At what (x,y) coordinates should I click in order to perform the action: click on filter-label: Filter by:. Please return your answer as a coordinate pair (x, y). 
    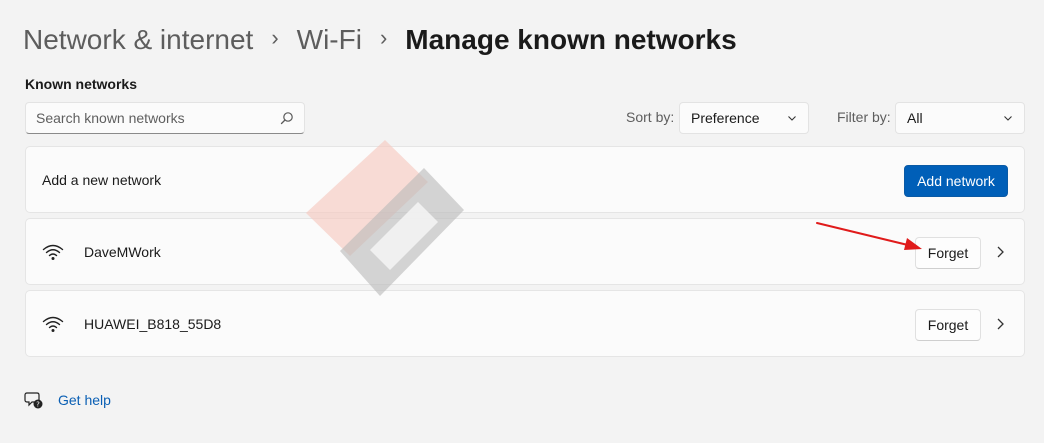
    Looking at the image, I should click on (864, 117).